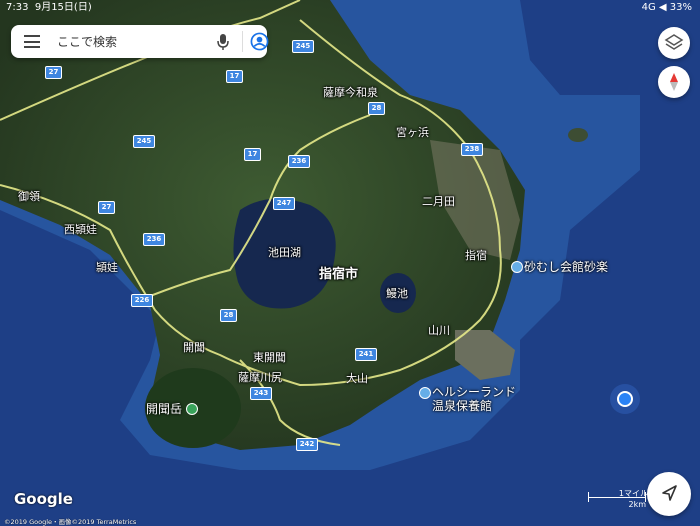 The image size is (700, 526). I want to click on my-location-button, so click(669, 494).